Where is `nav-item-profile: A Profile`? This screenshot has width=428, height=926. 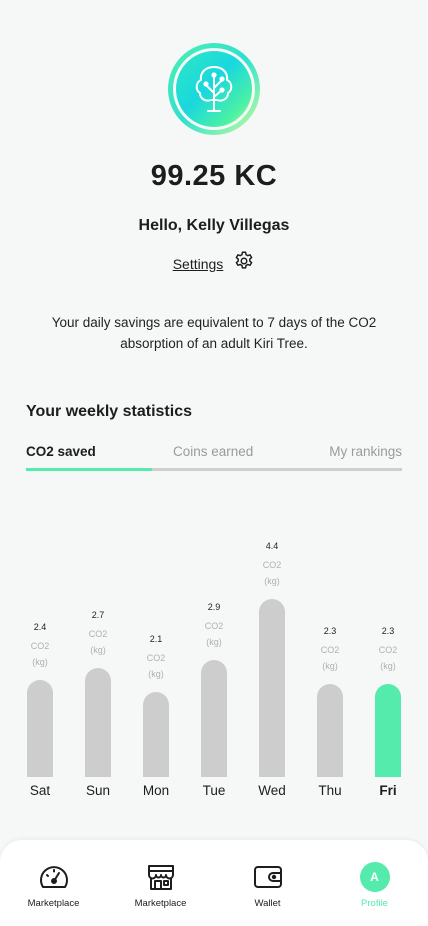 nav-item-profile: A Profile is located at coordinates (374, 883).